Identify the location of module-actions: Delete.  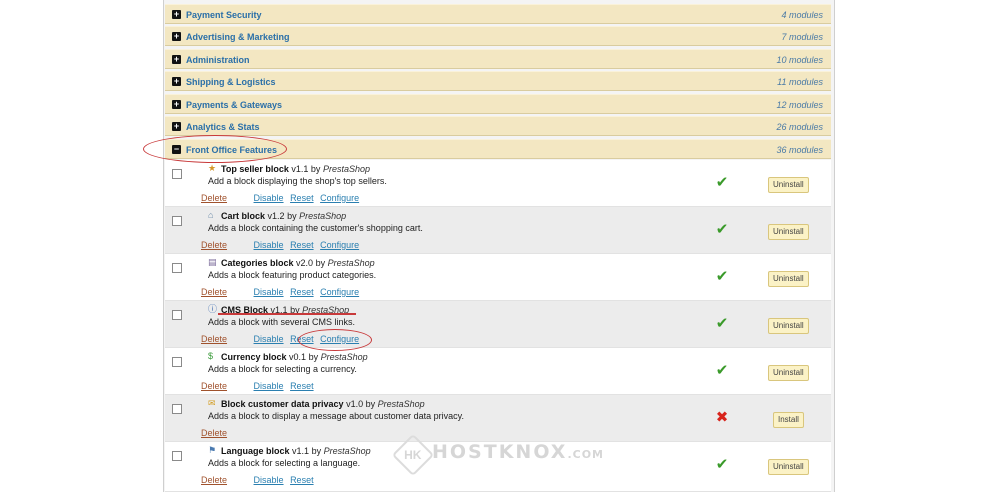
(214, 433).